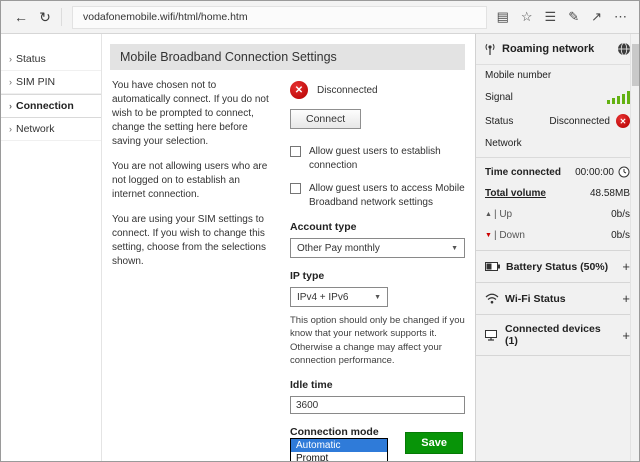 The width and height of the screenshot is (640, 462). What do you see at coordinates (35, 129) in the screenshot?
I see `nav-label: Network` at bounding box center [35, 129].